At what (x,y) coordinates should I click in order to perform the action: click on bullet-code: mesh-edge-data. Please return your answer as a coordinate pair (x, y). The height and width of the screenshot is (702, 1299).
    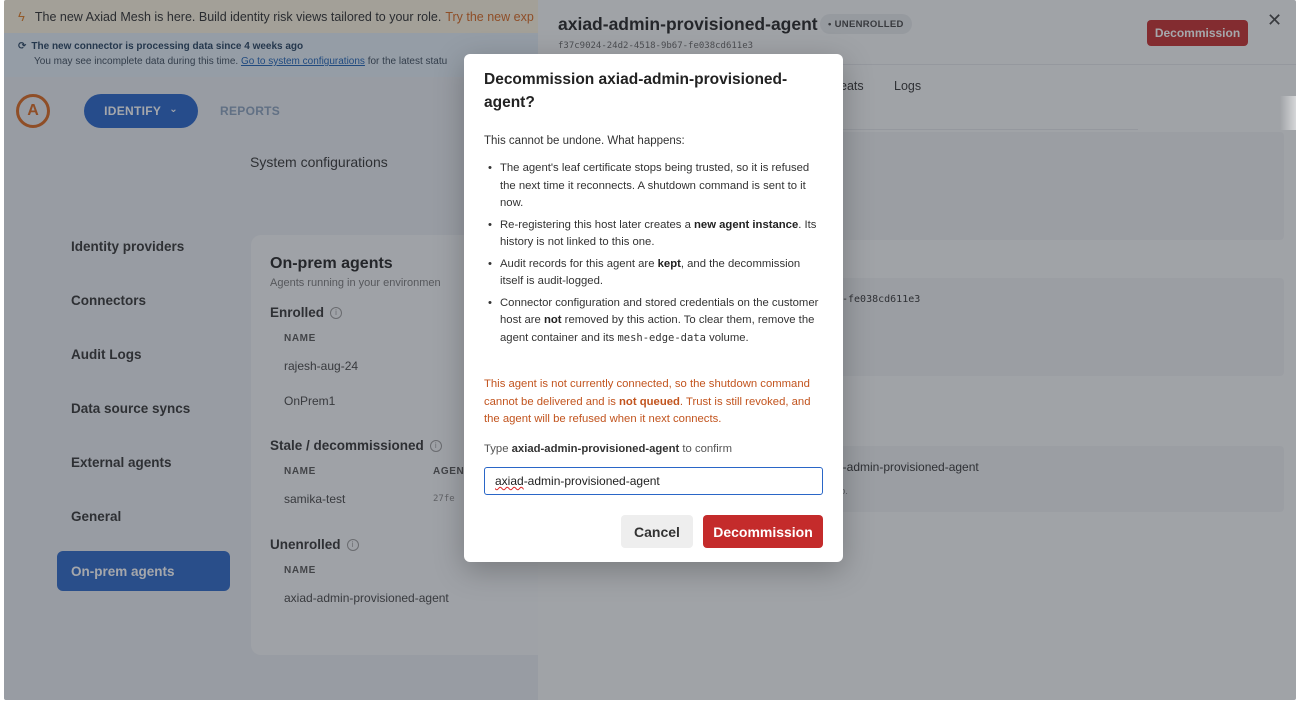
    Looking at the image, I should click on (661, 337).